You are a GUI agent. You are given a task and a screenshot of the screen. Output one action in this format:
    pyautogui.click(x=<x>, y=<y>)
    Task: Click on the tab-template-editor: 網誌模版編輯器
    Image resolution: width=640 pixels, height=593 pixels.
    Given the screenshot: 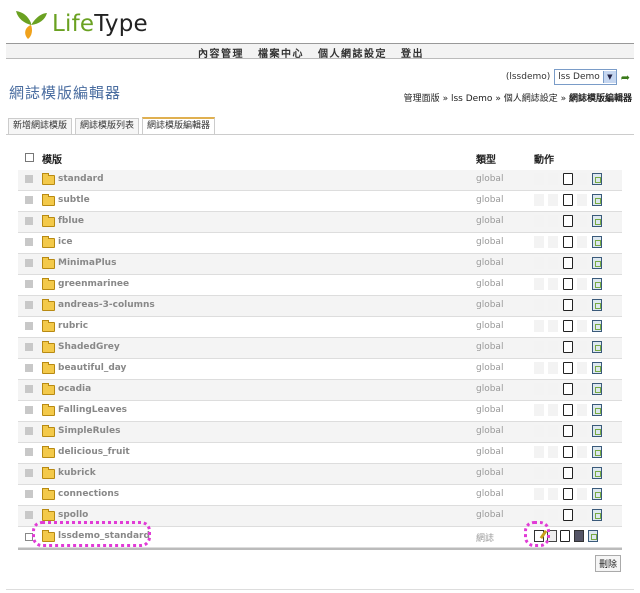 What is the action you would take?
    pyautogui.click(x=179, y=125)
    